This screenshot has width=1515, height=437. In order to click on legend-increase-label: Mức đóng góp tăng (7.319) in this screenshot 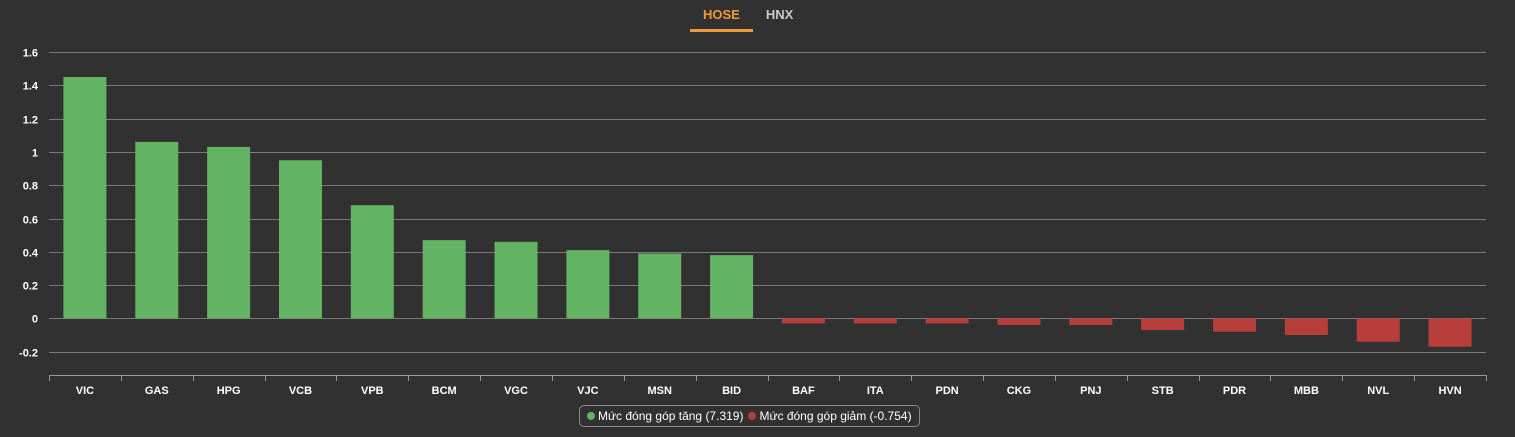, I will do `click(671, 416)`.